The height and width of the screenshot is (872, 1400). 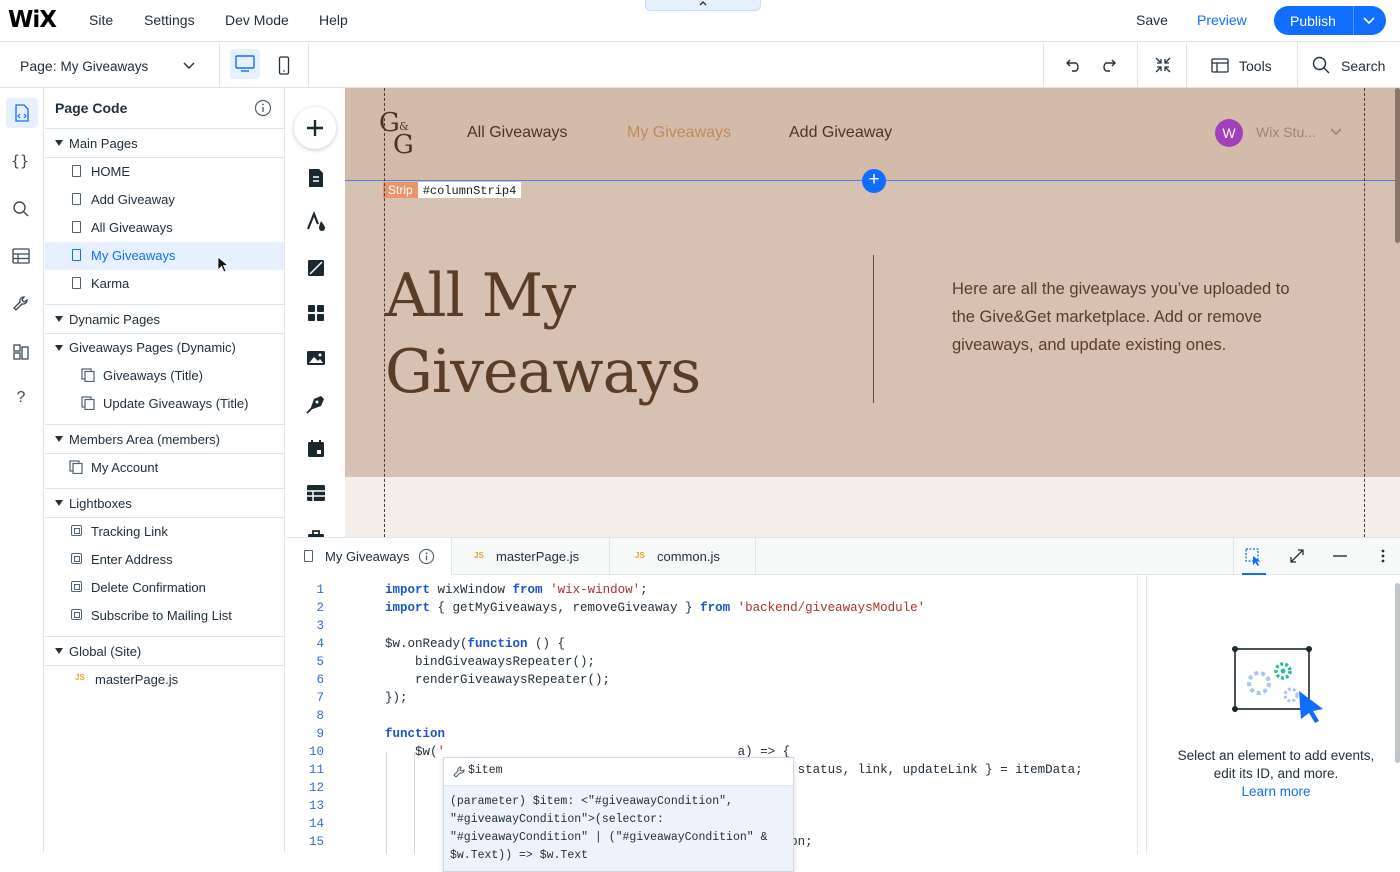 What do you see at coordinates (517, 133) in the screenshot?
I see `site-nav-all-giveaways: All Giveaways` at bounding box center [517, 133].